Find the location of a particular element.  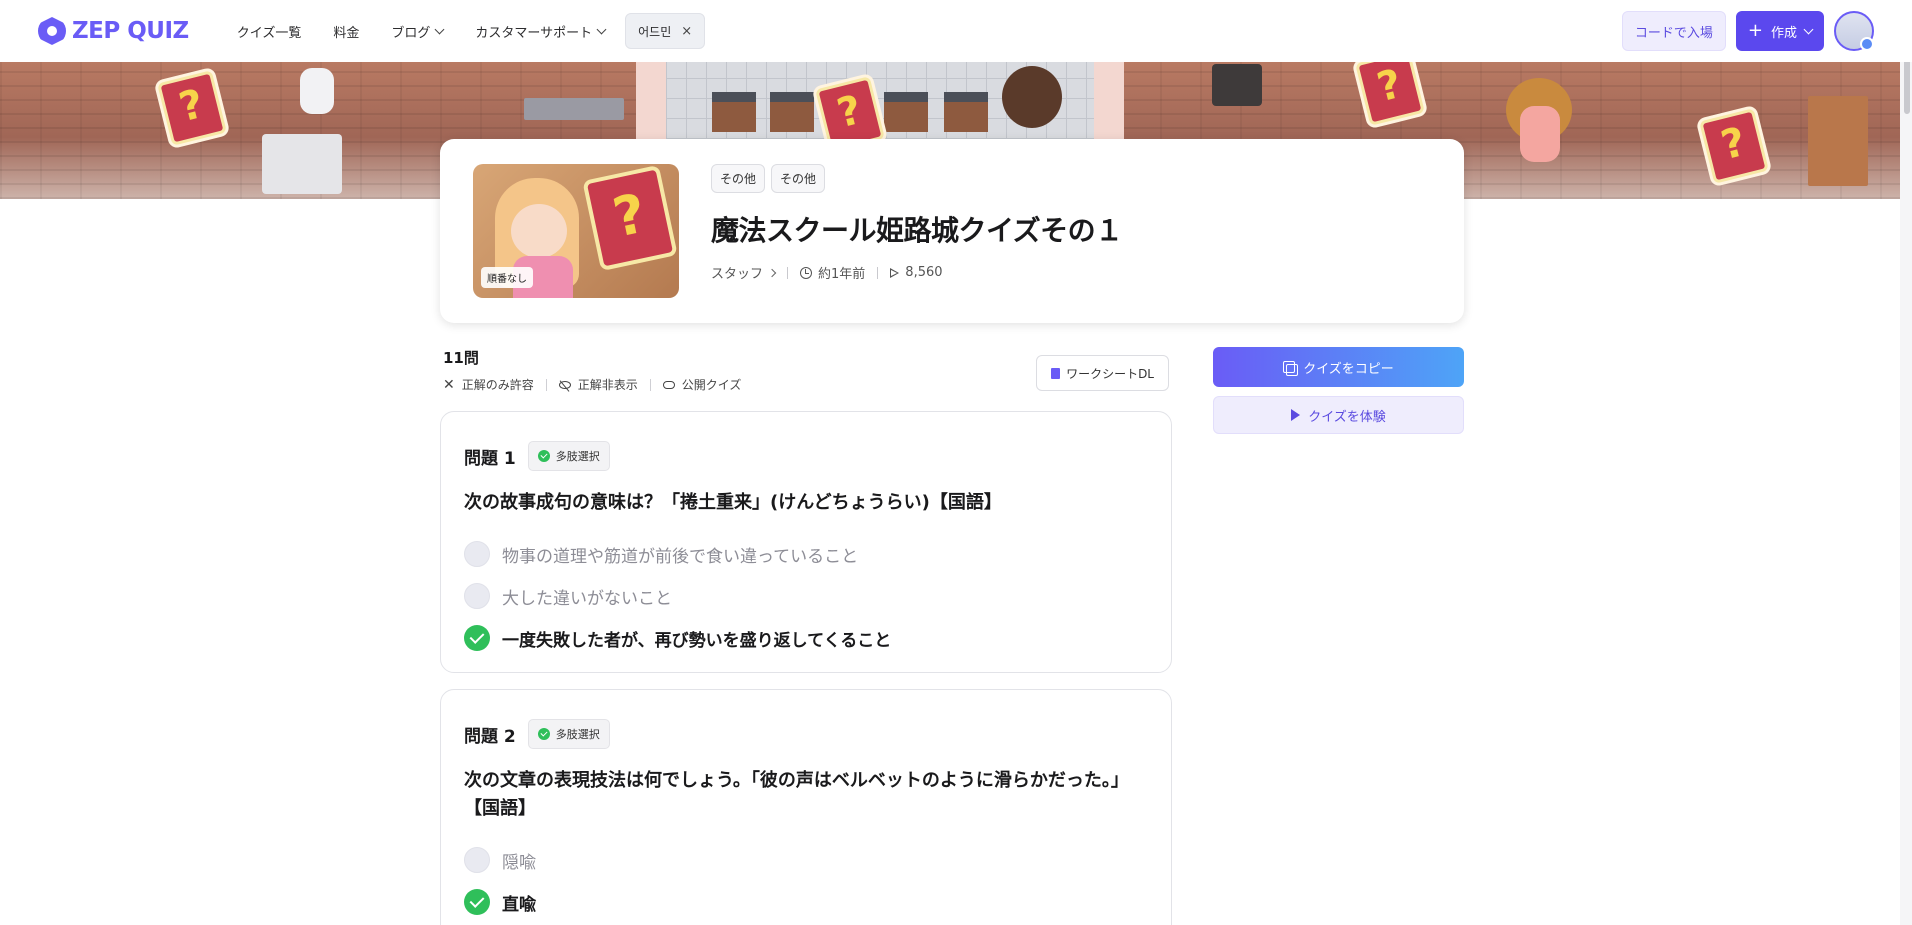

answer-option: 物事の道理や筋道が前後で食い違っていること is located at coordinates (806, 554).